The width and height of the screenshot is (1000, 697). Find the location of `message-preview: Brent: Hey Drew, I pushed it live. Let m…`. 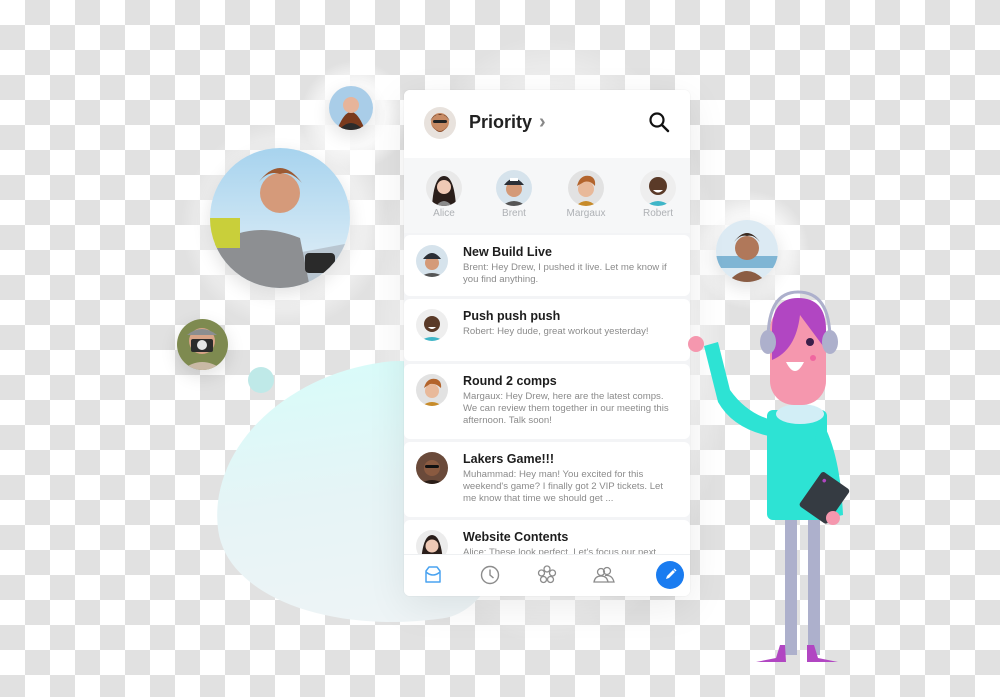

message-preview: Brent: Hey Drew, I pushed it live. Let m… is located at coordinates (565, 273).